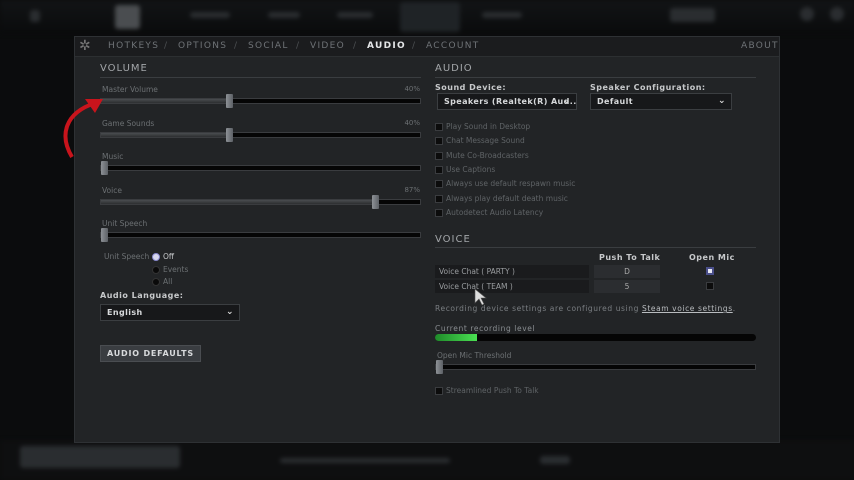  What do you see at coordinates (327, 46) in the screenshot?
I see `tab-video: VIDEO` at bounding box center [327, 46].